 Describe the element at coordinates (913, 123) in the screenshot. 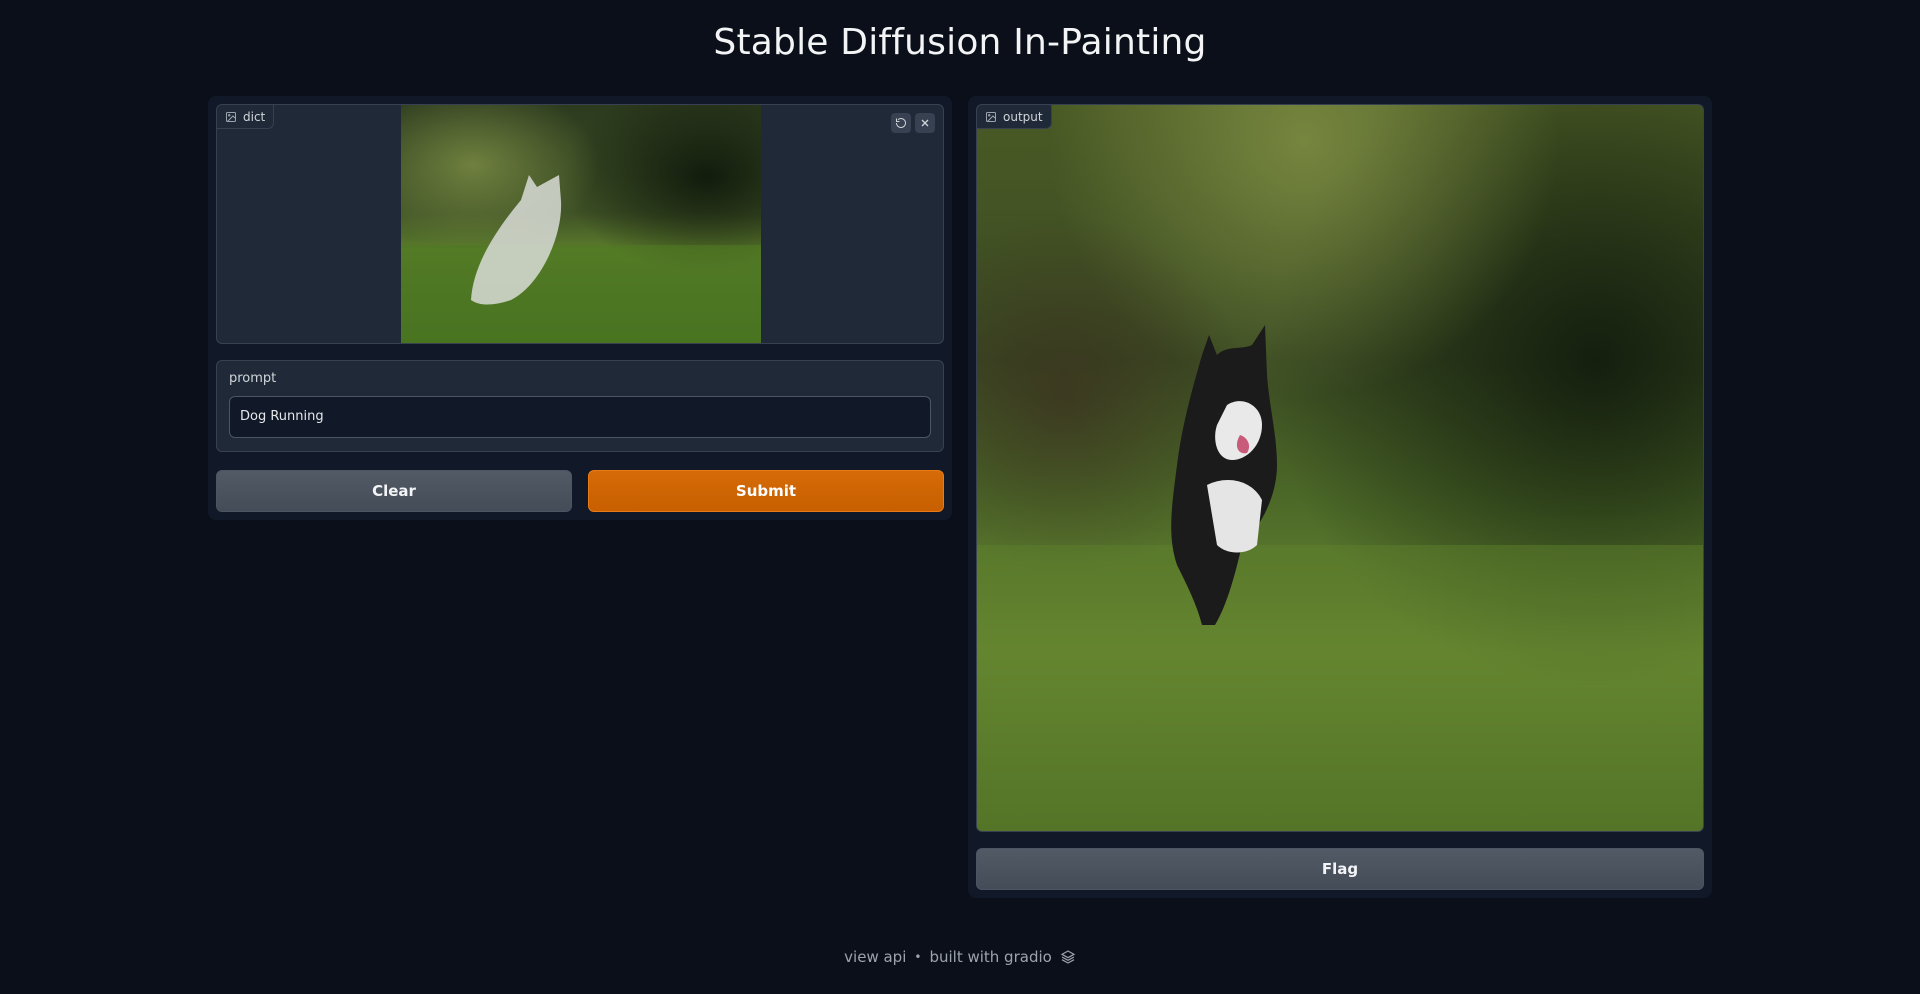

I see `image-tools` at that location.